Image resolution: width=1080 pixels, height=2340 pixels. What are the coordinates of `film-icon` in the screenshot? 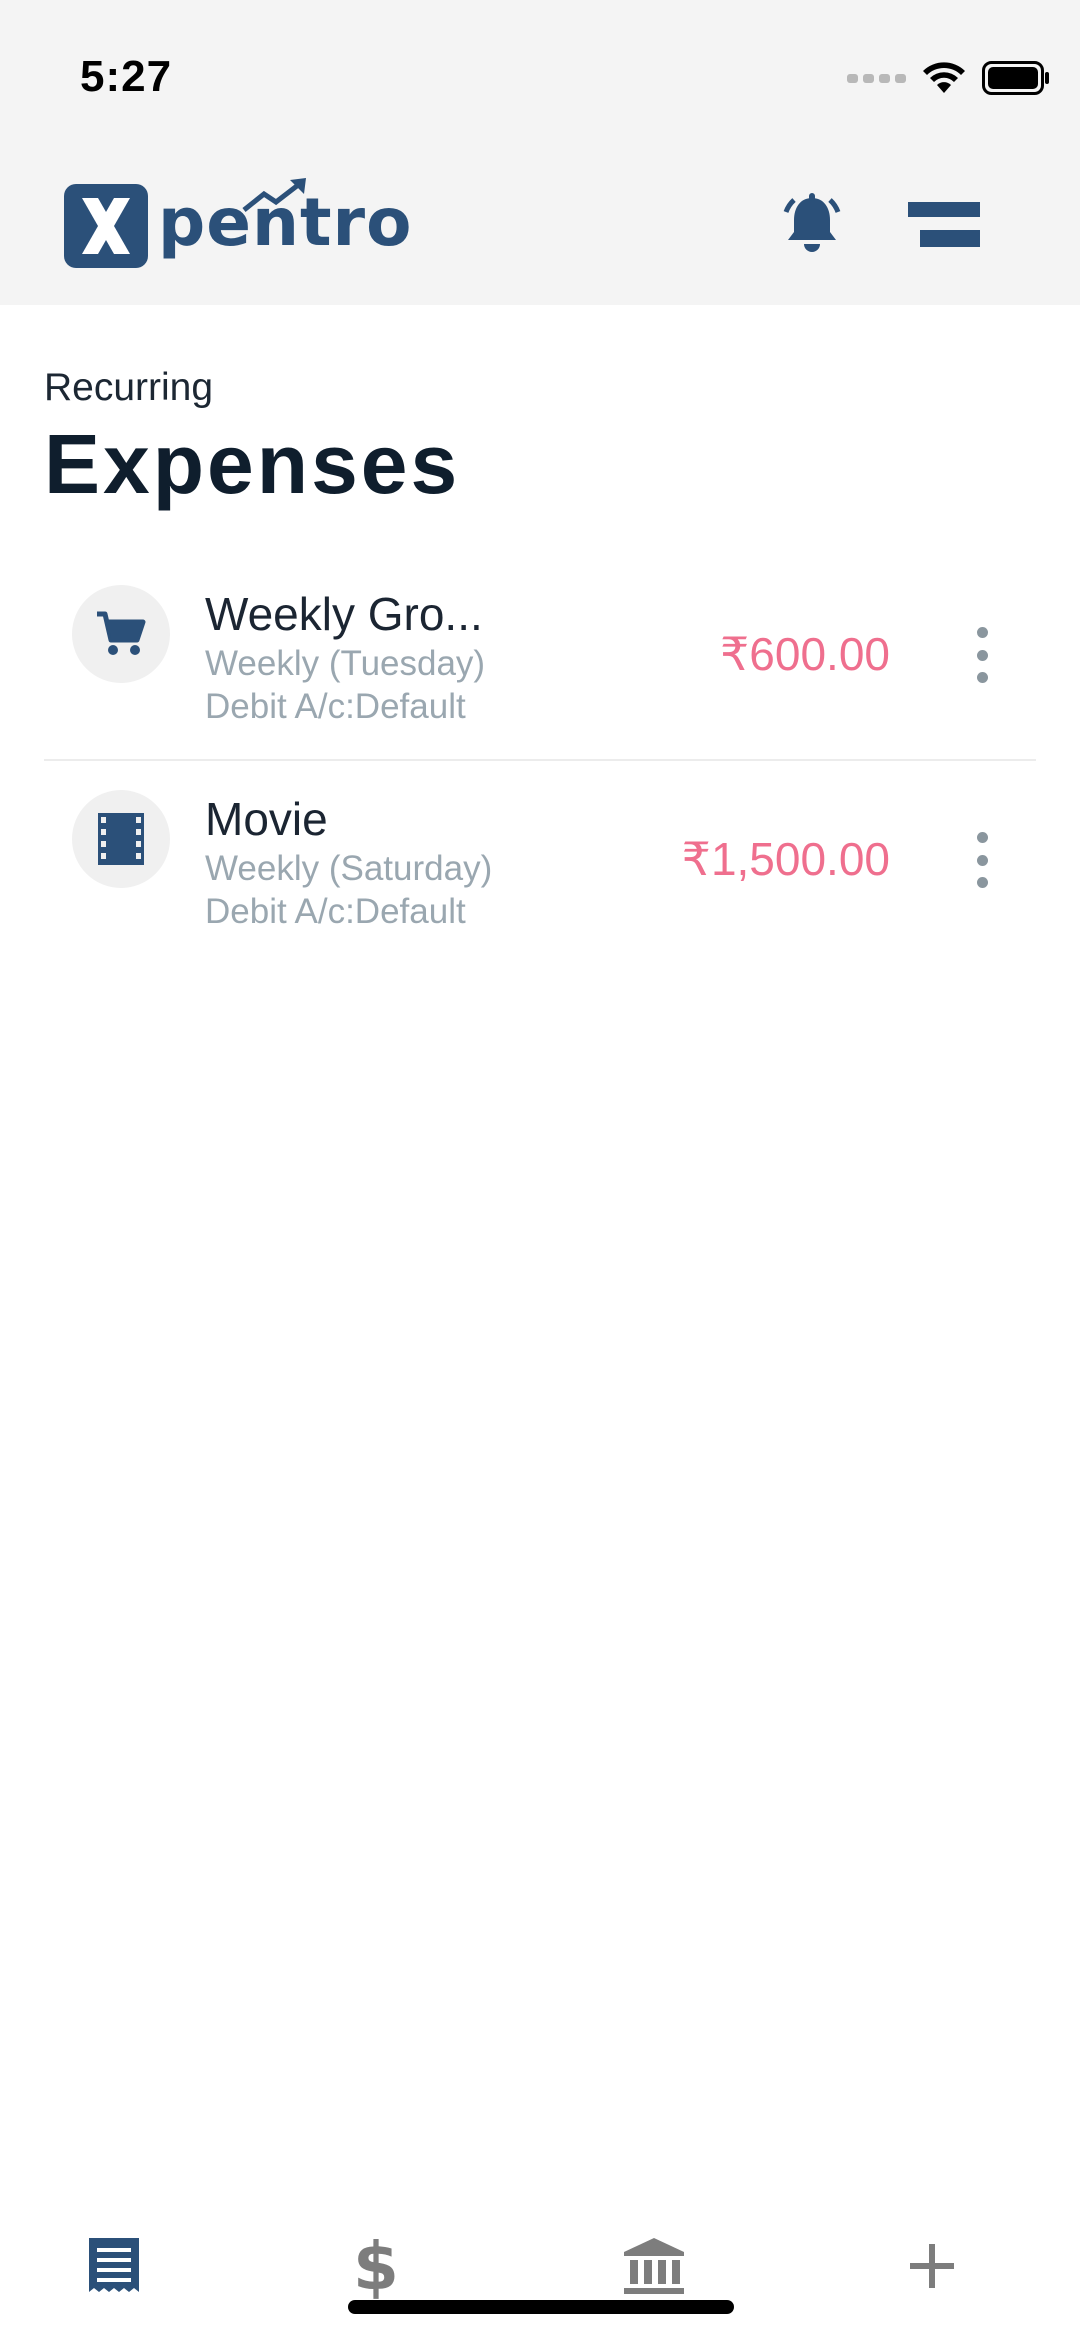 It's located at (121, 839).